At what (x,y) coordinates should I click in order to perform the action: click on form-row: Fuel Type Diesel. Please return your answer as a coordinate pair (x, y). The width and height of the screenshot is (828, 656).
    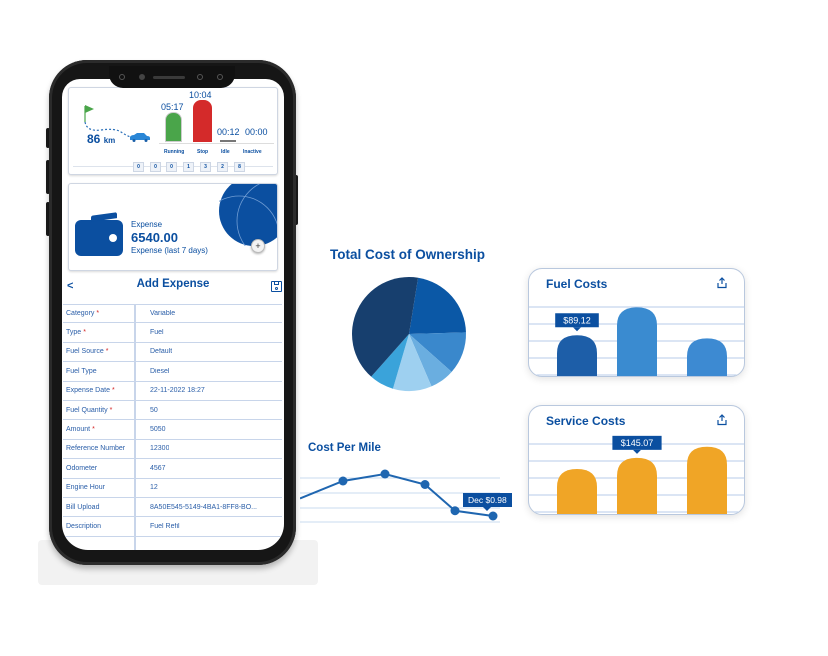
    Looking at the image, I should click on (172, 372).